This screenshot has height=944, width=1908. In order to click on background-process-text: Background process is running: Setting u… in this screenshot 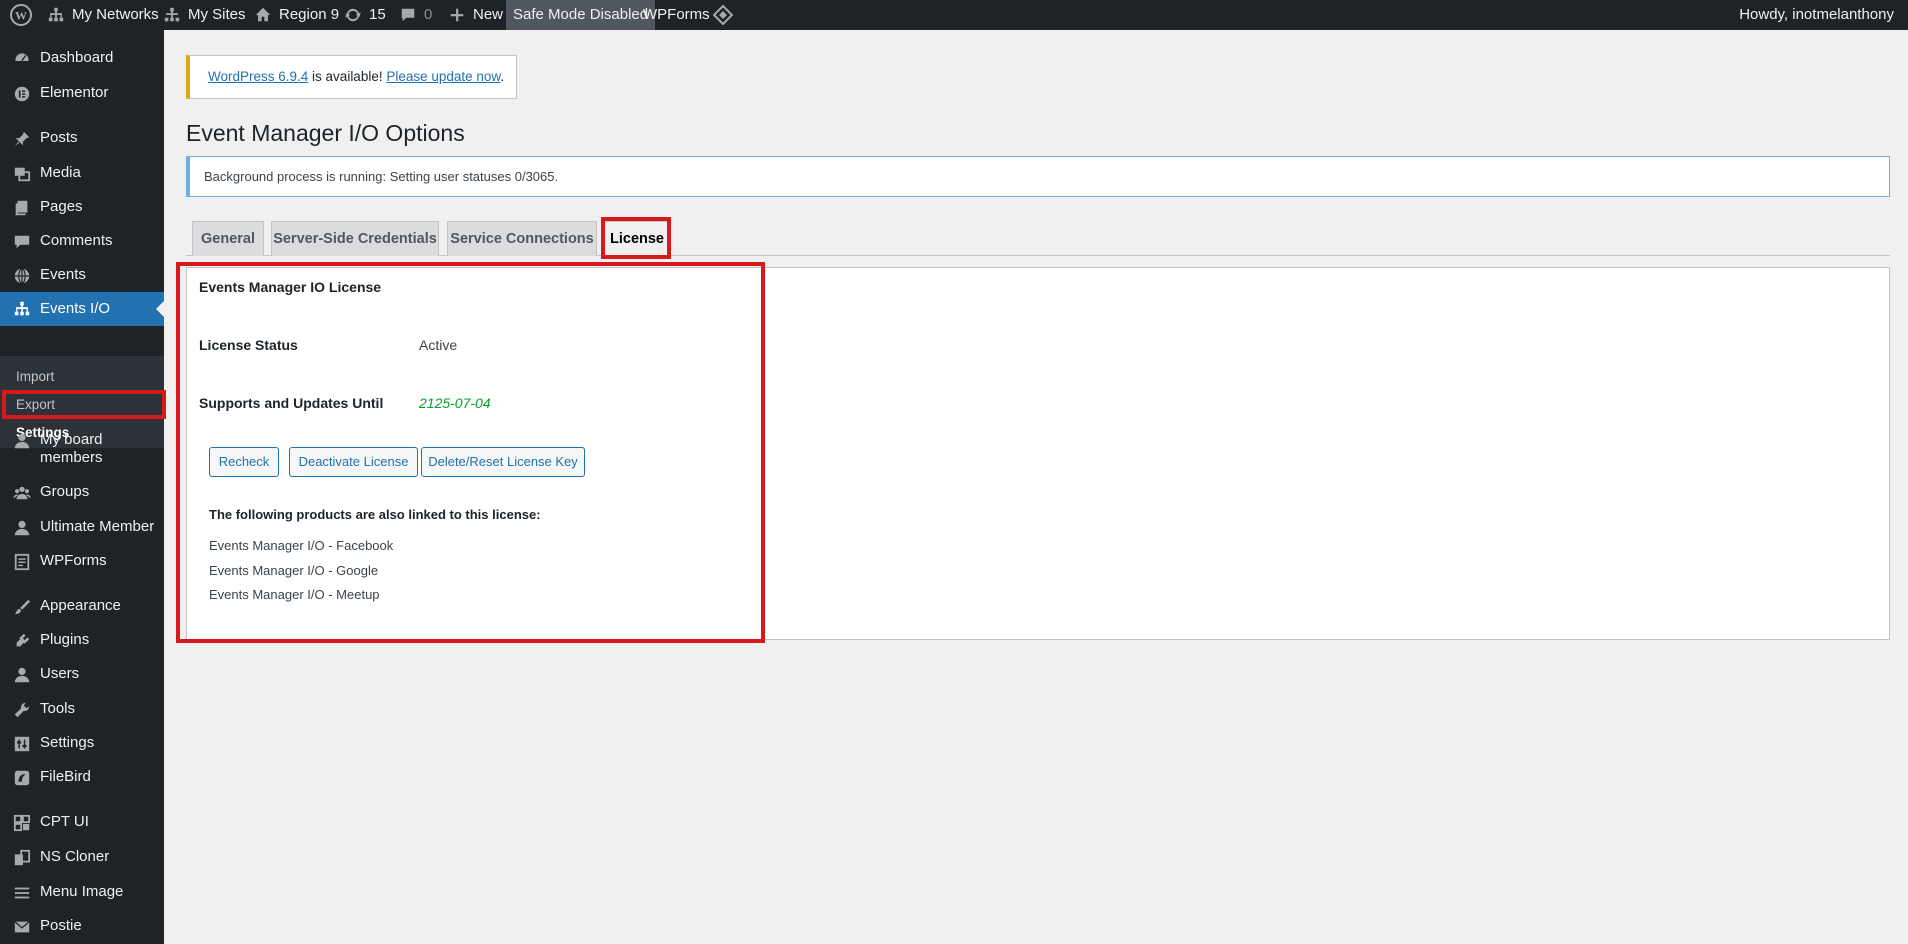, I will do `click(381, 176)`.